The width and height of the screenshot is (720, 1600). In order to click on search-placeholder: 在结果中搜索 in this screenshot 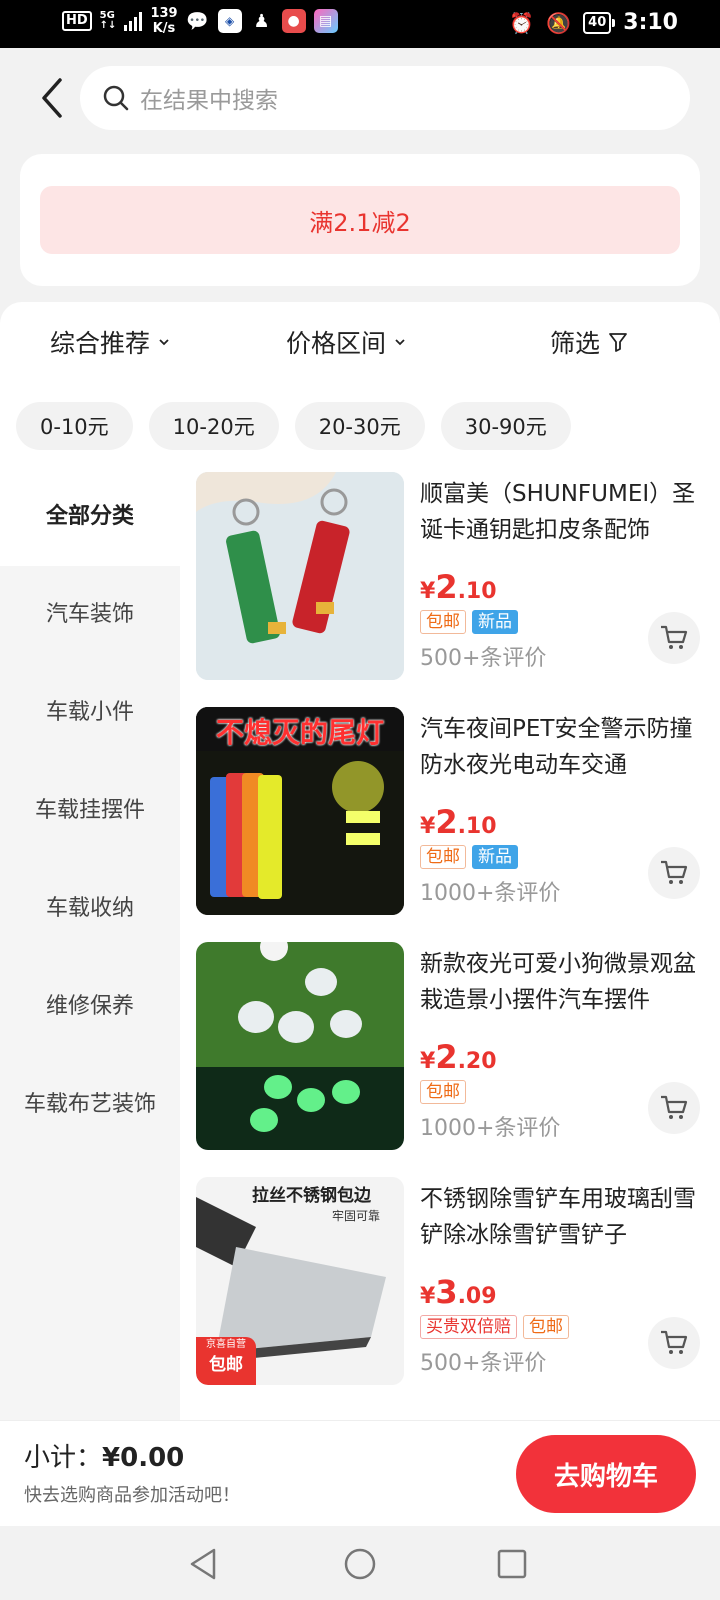, I will do `click(209, 101)`.